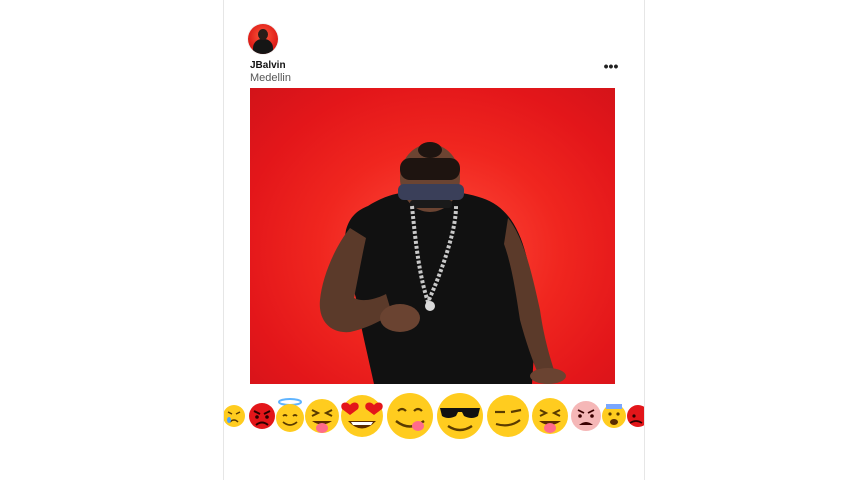  I want to click on emoji-reaction-strip, so click(434, 418).